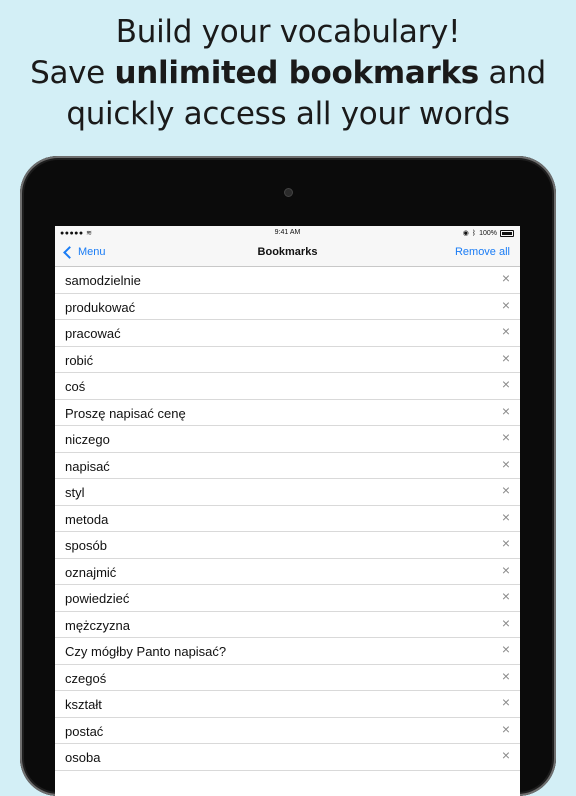 This screenshot has height=796, width=576. Describe the element at coordinates (87, 466) in the screenshot. I see `bookmark-word: napisać` at that location.